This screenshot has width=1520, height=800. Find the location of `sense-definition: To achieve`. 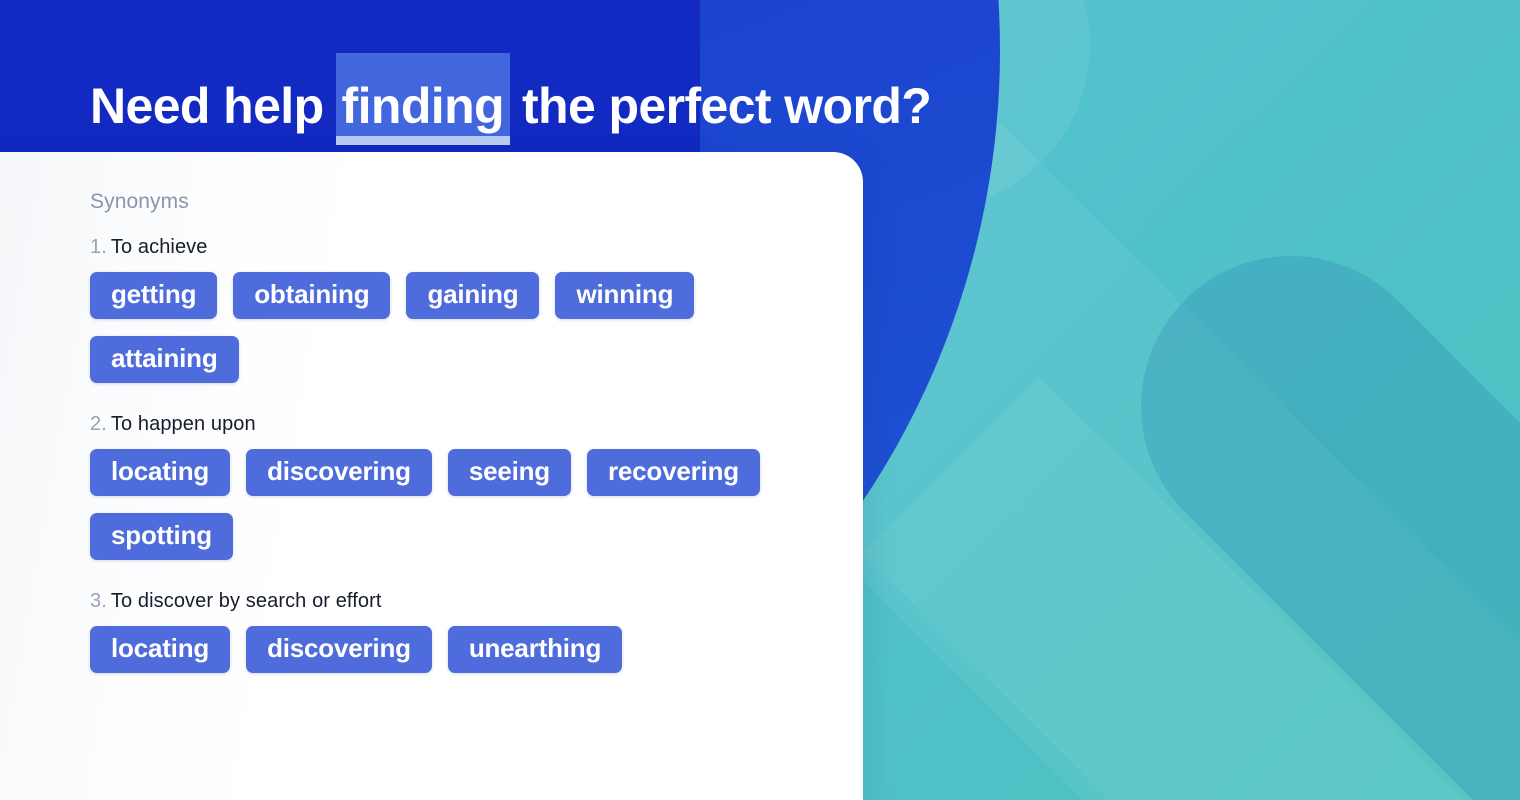

sense-definition: To achieve is located at coordinates (159, 247).